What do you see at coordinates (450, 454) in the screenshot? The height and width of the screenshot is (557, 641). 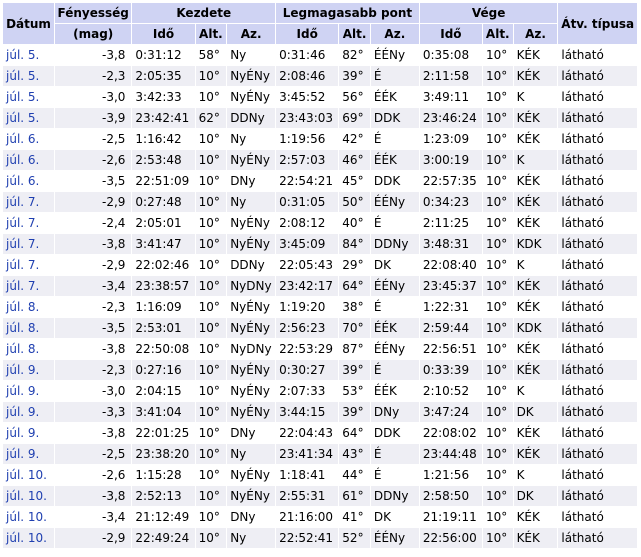 I see `row-end-time: 23:44:48` at bounding box center [450, 454].